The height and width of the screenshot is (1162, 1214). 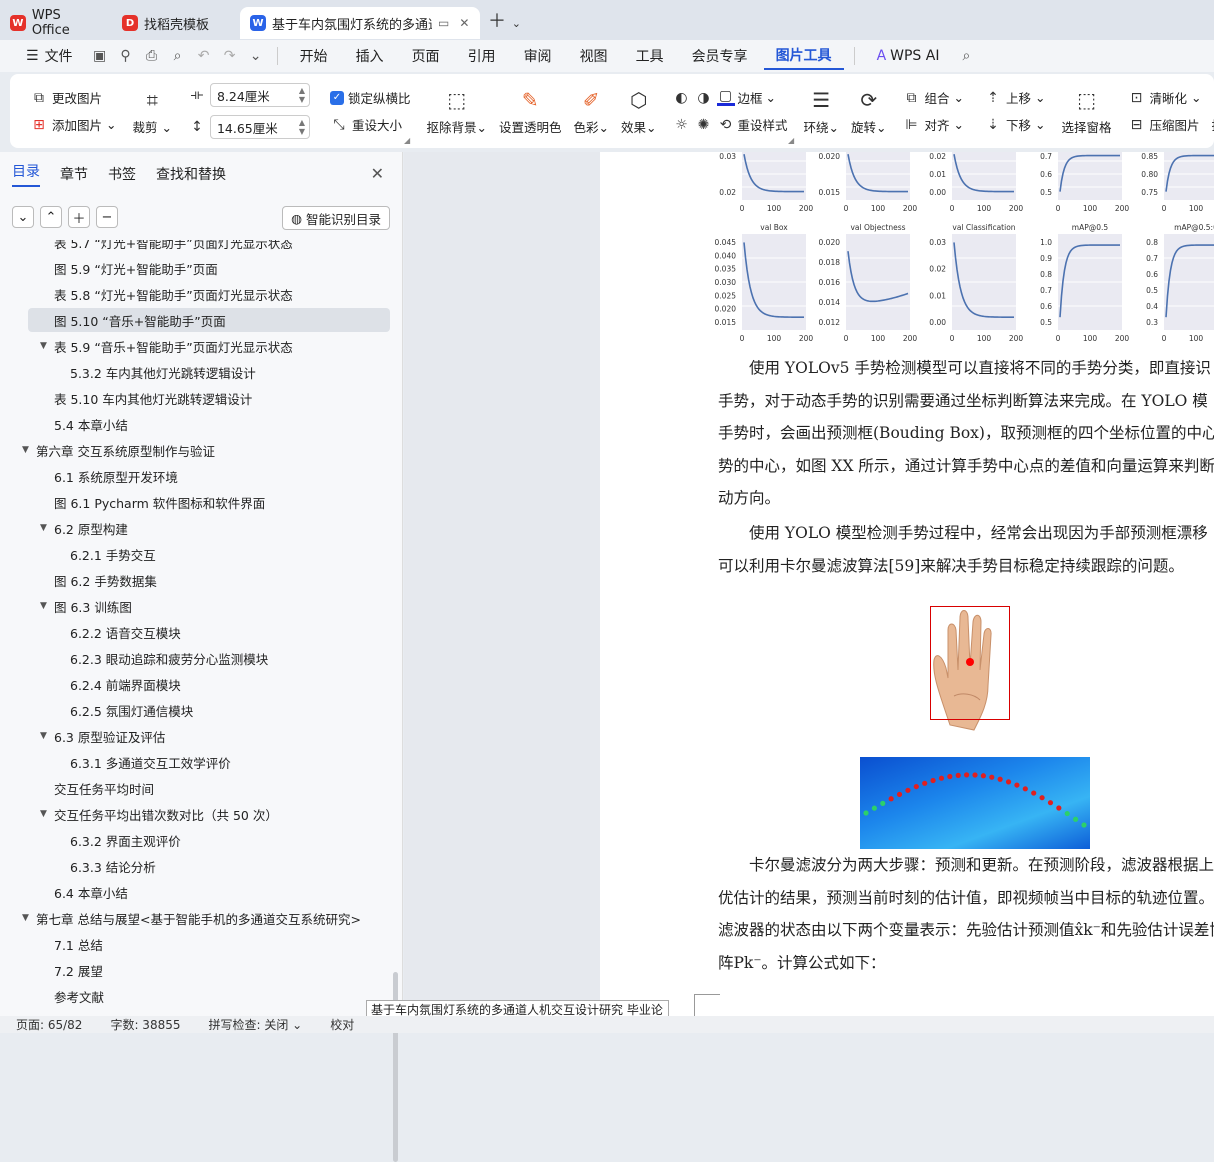 What do you see at coordinates (204, 56) in the screenshot?
I see `undo-icon: ↶` at bounding box center [204, 56].